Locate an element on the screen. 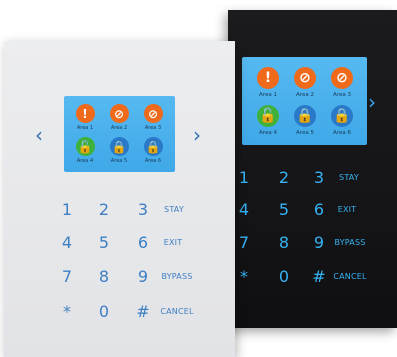 The height and width of the screenshot is (357, 397). chevron-left-icon: ‹ is located at coordinates (39, 135).